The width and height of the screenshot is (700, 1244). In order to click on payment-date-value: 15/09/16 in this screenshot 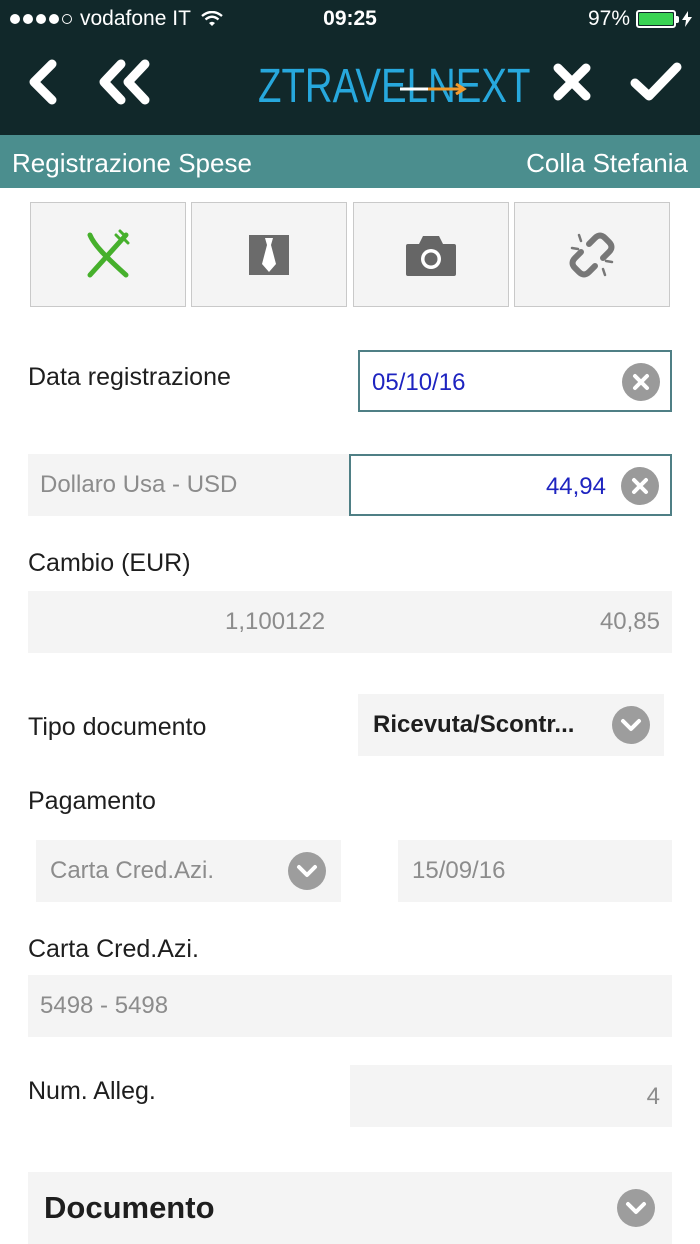, I will do `click(459, 870)`.